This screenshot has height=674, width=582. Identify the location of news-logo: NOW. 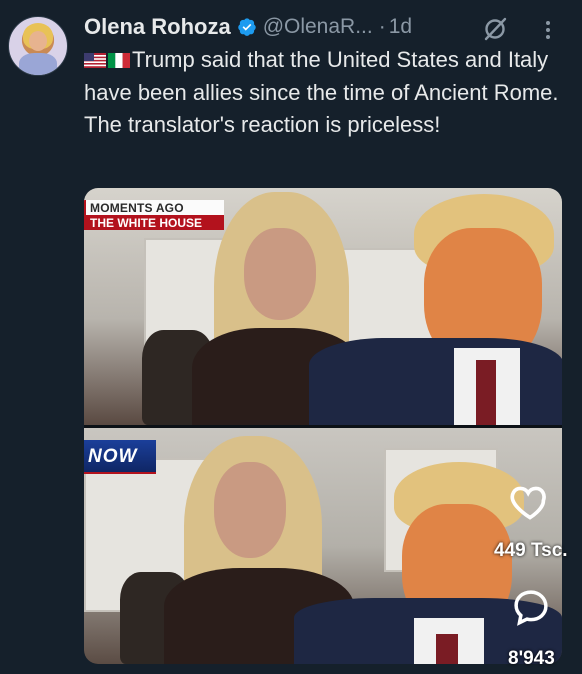
(120, 457).